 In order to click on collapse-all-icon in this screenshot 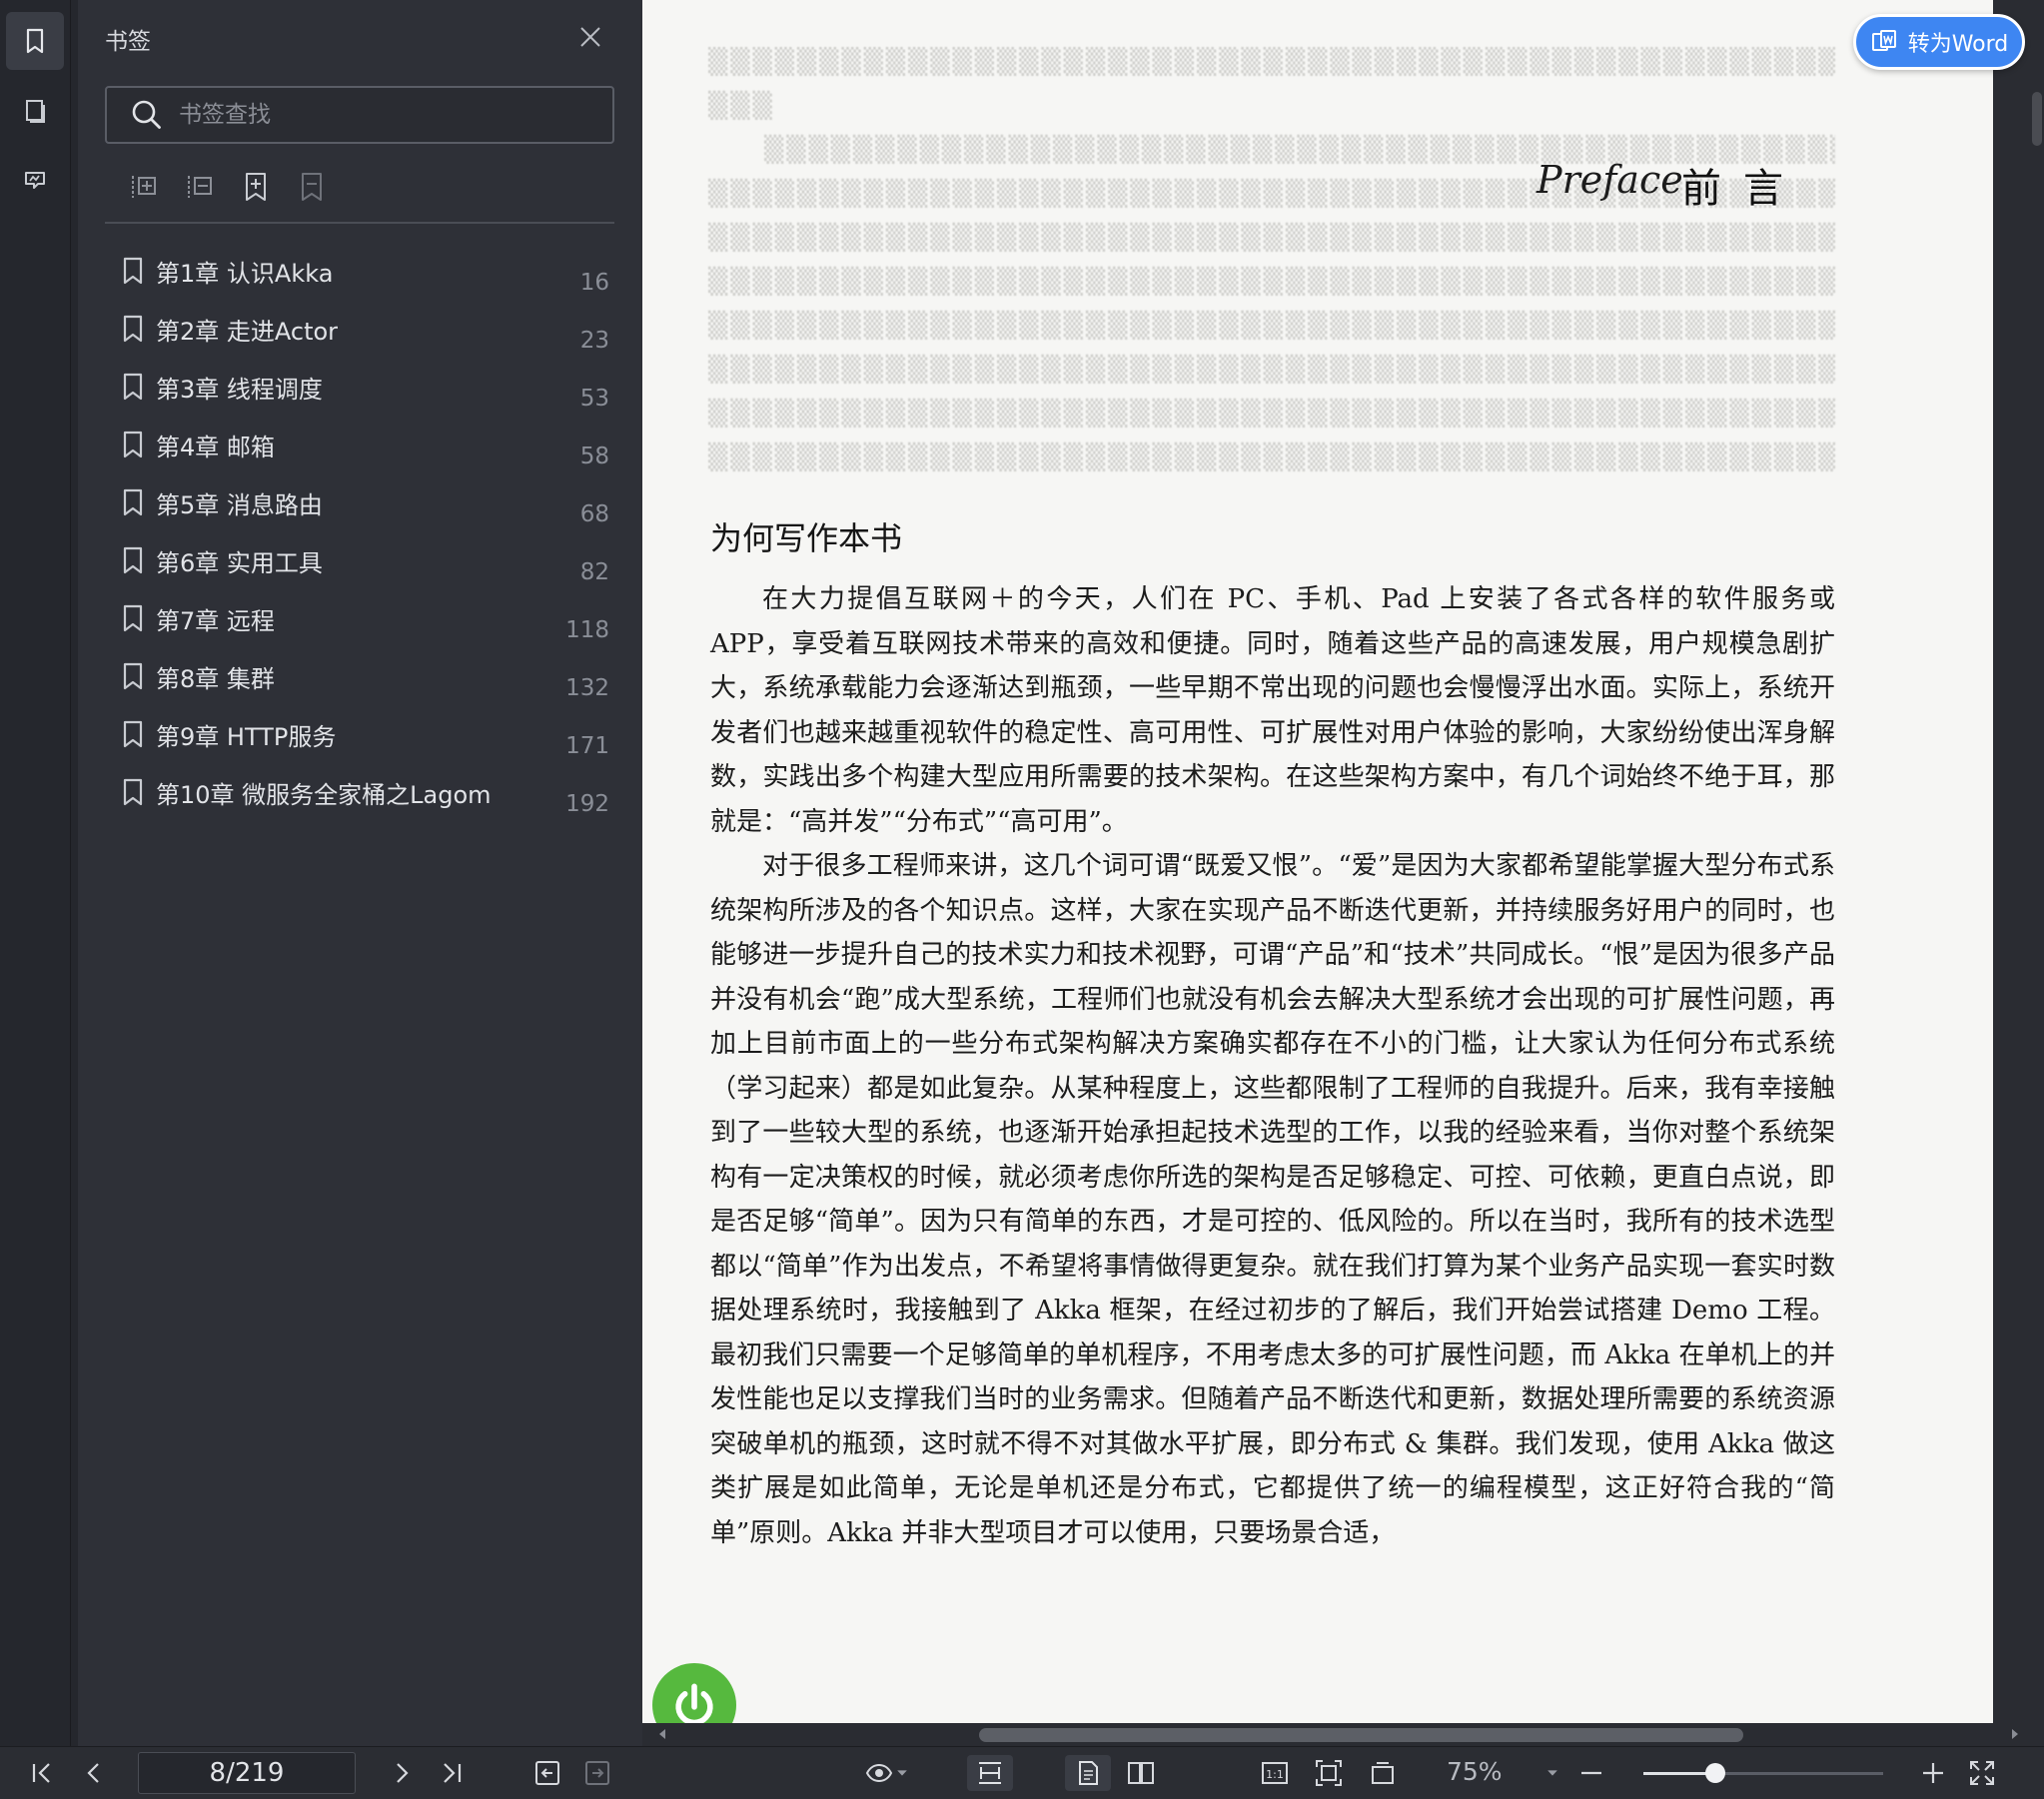, I will do `click(200, 187)`.